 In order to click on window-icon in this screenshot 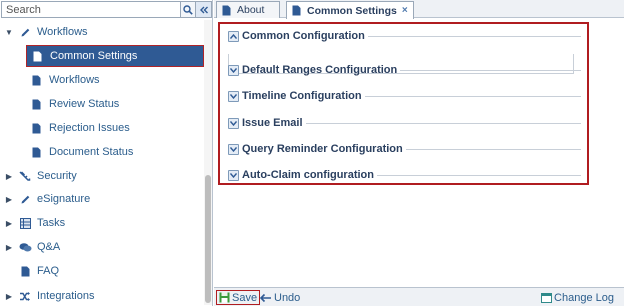, I will do `click(547, 297)`.